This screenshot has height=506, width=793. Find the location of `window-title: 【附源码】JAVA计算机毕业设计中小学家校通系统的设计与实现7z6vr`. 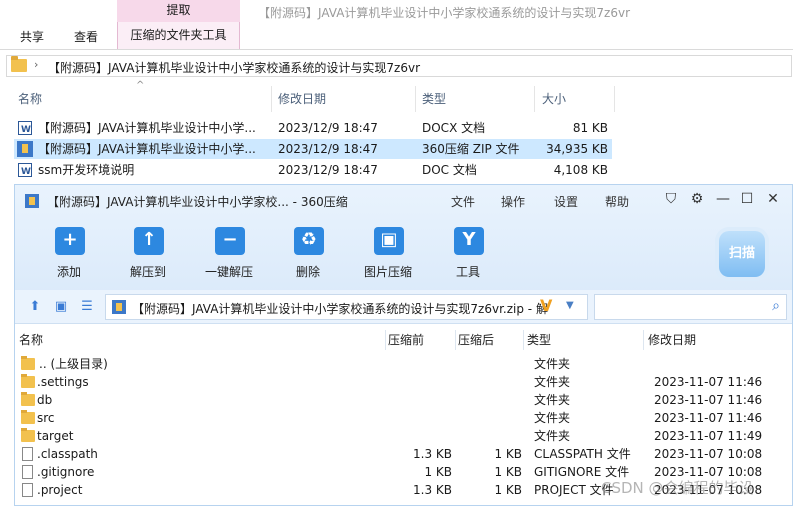

window-title: 【附源码】JAVA计算机毕业设计中小学家校通系统的设计与实现7z6vr is located at coordinates (444, 13).